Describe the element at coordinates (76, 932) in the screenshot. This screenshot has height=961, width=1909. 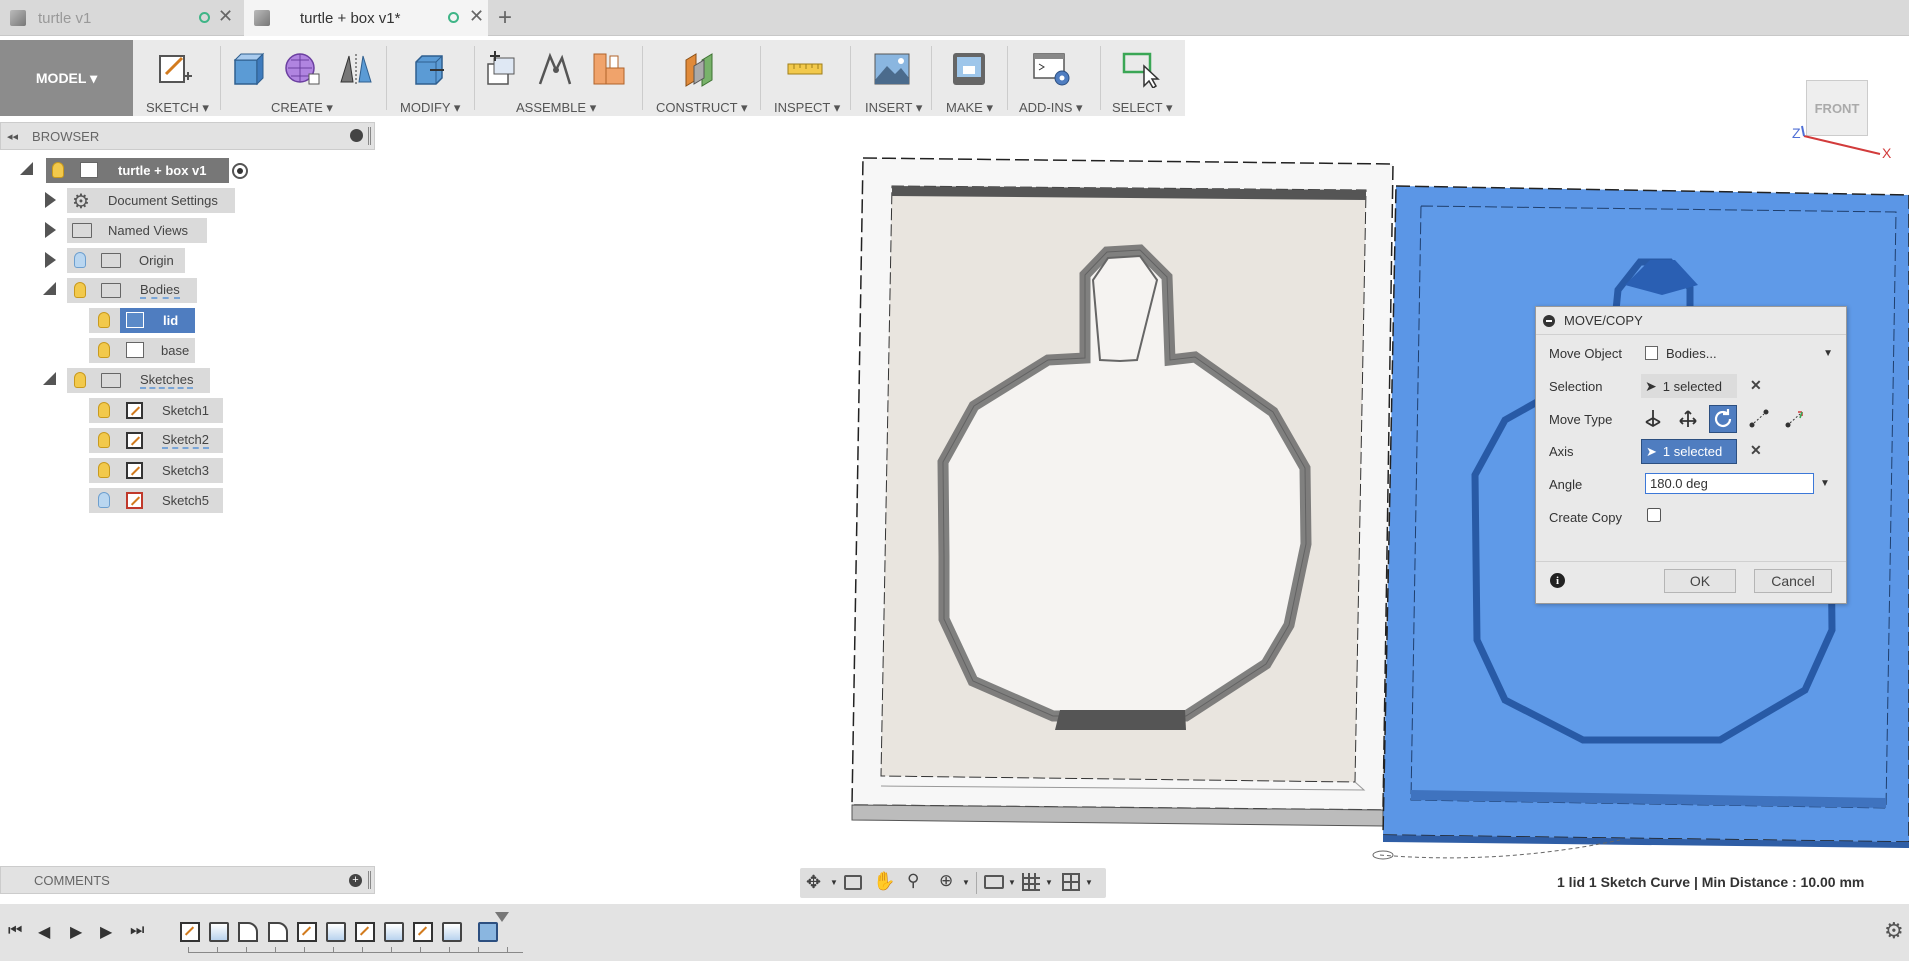
I see `play-icon: ▶` at that location.